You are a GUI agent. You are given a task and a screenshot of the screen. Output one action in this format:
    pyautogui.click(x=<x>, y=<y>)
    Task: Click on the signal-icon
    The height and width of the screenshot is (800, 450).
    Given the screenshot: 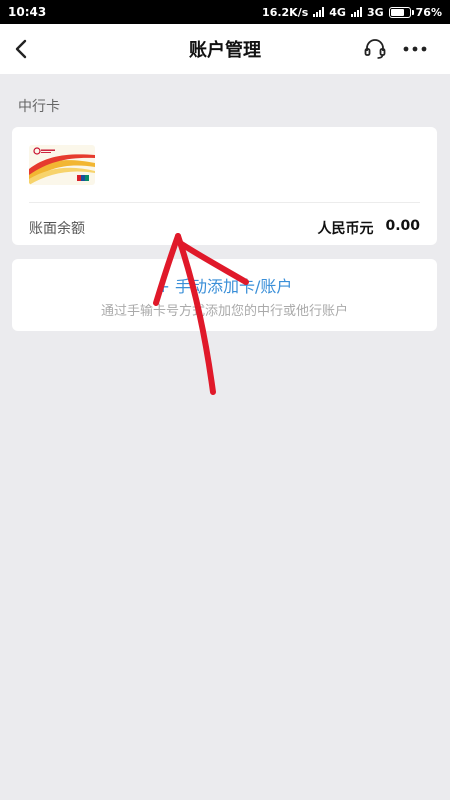 What is the action you would take?
    pyautogui.click(x=319, y=12)
    